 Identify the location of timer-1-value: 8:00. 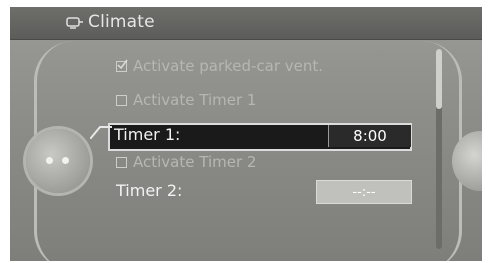
(369, 136).